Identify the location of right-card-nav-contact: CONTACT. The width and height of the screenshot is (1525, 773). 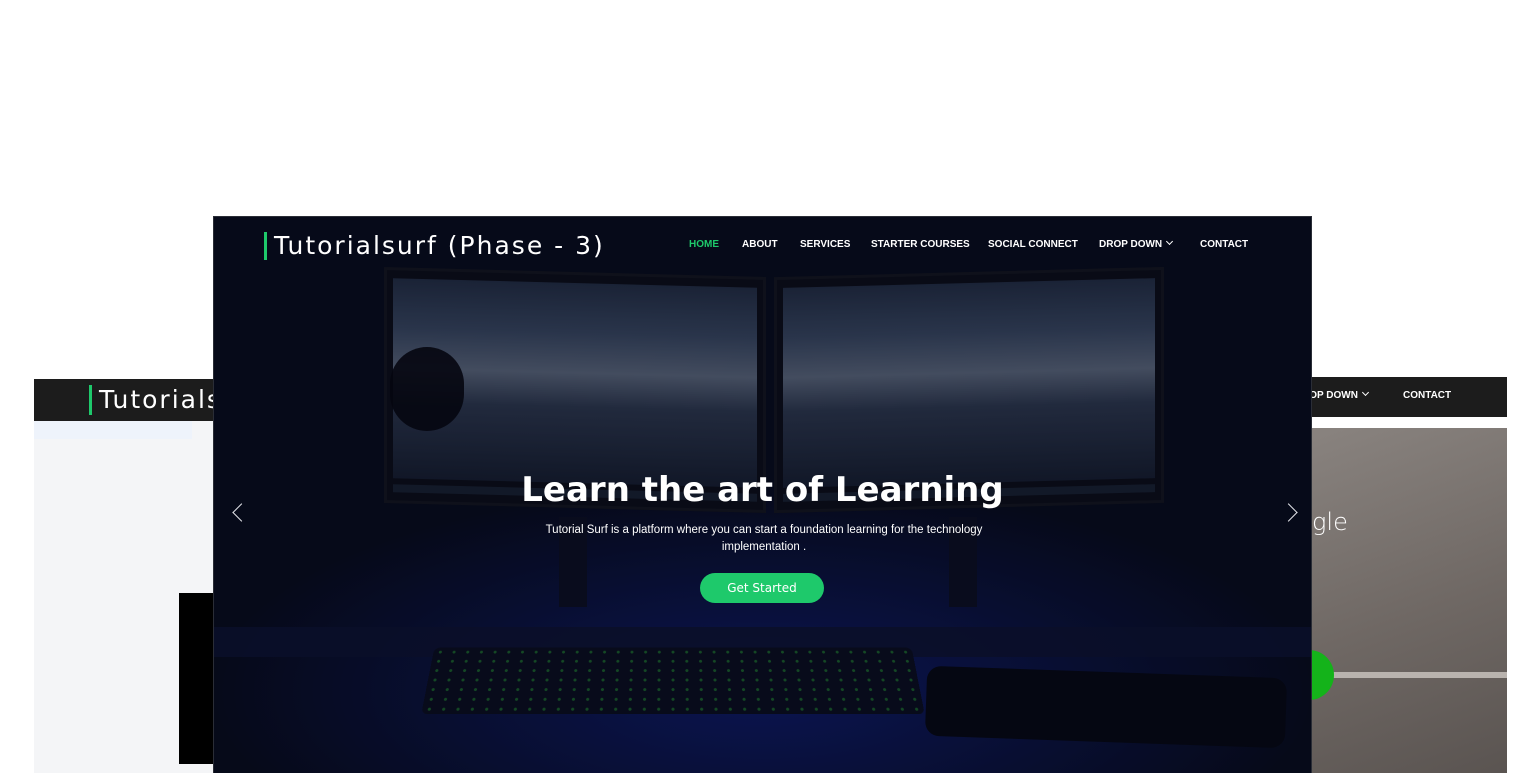
(1427, 395).